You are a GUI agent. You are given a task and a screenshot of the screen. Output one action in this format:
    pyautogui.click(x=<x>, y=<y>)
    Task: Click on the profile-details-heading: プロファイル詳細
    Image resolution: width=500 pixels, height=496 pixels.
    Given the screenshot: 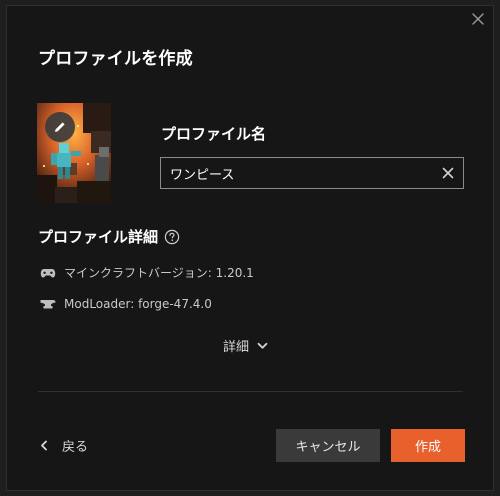 What is the action you would take?
    pyautogui.click(x=109, y=236)
    